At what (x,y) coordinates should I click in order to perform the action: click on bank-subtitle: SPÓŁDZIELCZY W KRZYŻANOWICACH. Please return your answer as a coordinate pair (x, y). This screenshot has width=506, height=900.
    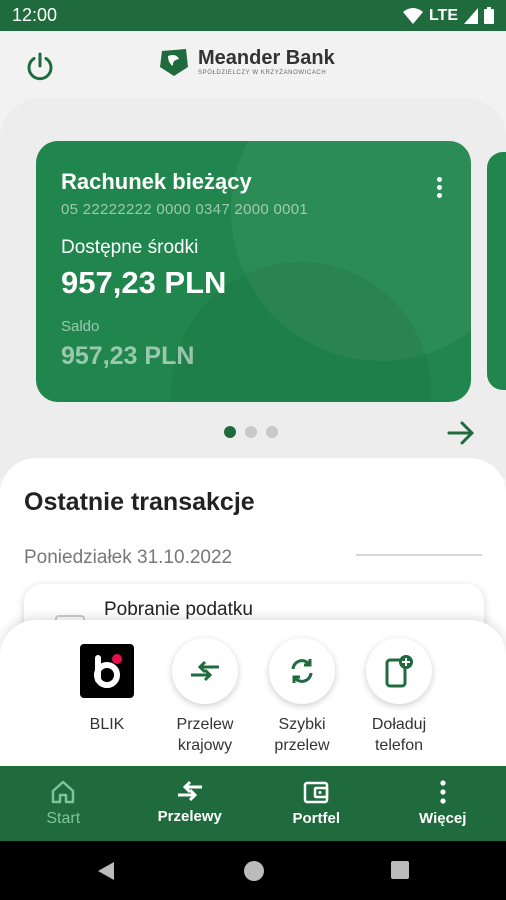
    Looking at the image, I should click on (262, 73).